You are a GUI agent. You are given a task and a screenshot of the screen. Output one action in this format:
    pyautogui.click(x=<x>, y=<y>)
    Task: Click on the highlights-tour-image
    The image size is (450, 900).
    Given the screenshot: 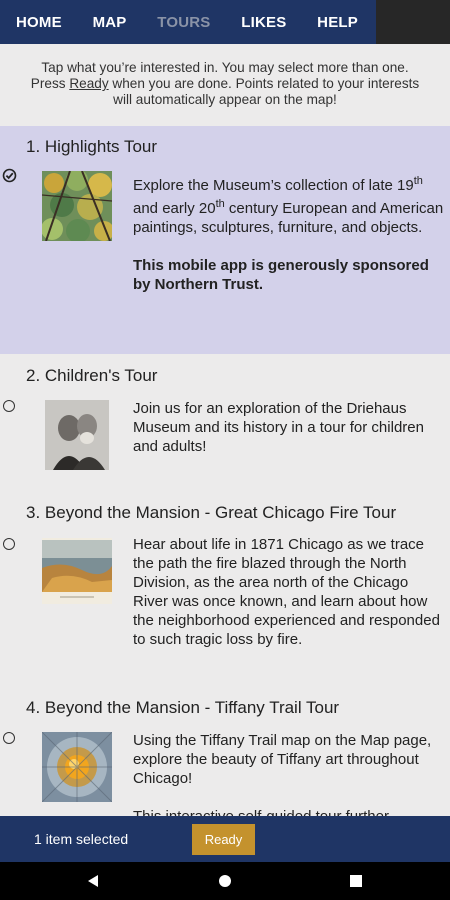 What is the action you would take?
    pyautogui.click(x=77, y=206)
    